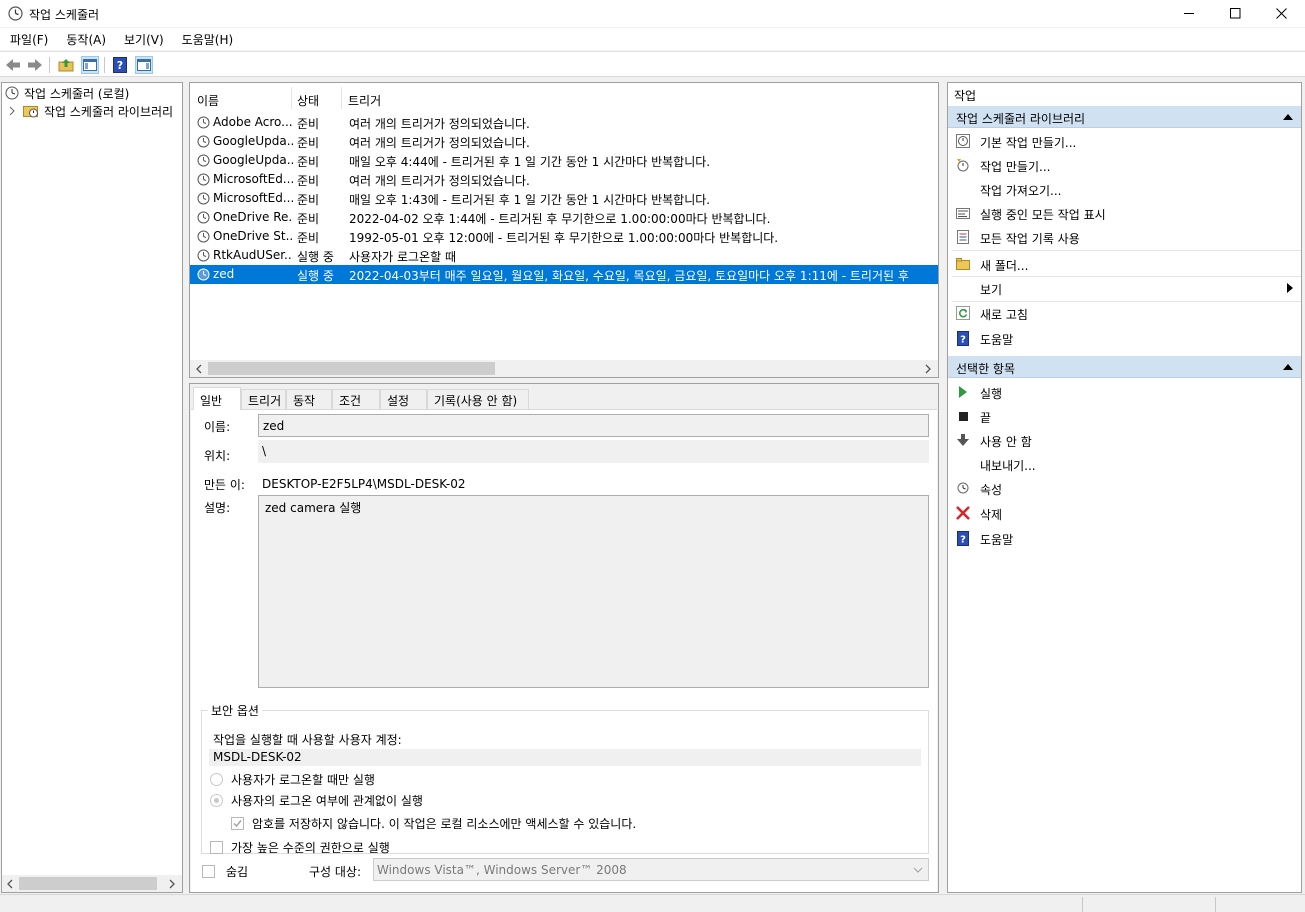 Image resolution: width=1305 pixels, height=912 pixels. Describe the element at coordinates (1124, 513) in the screenshot. I see `action-delete: 삭제` at that location.